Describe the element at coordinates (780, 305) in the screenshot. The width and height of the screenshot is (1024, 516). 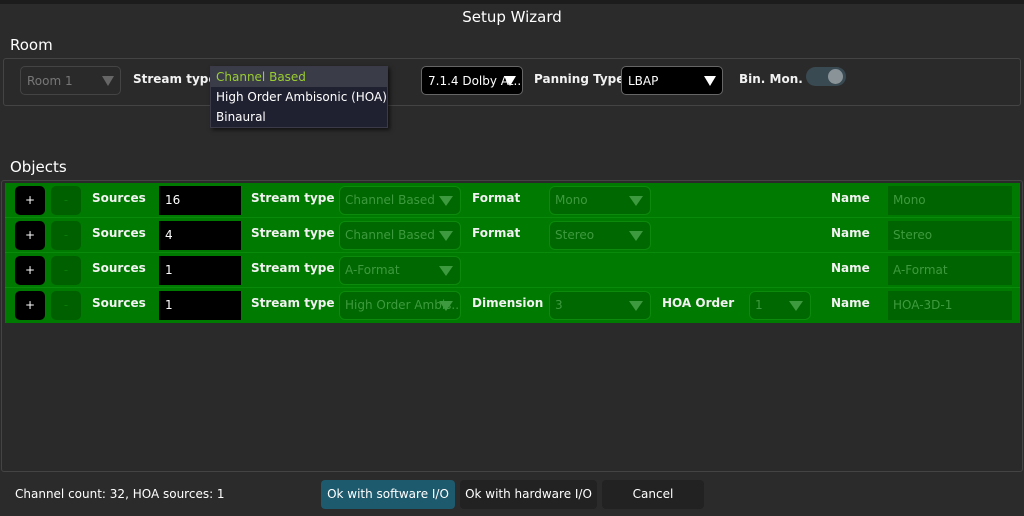
I see `hoa-order-select: 1` at that location.